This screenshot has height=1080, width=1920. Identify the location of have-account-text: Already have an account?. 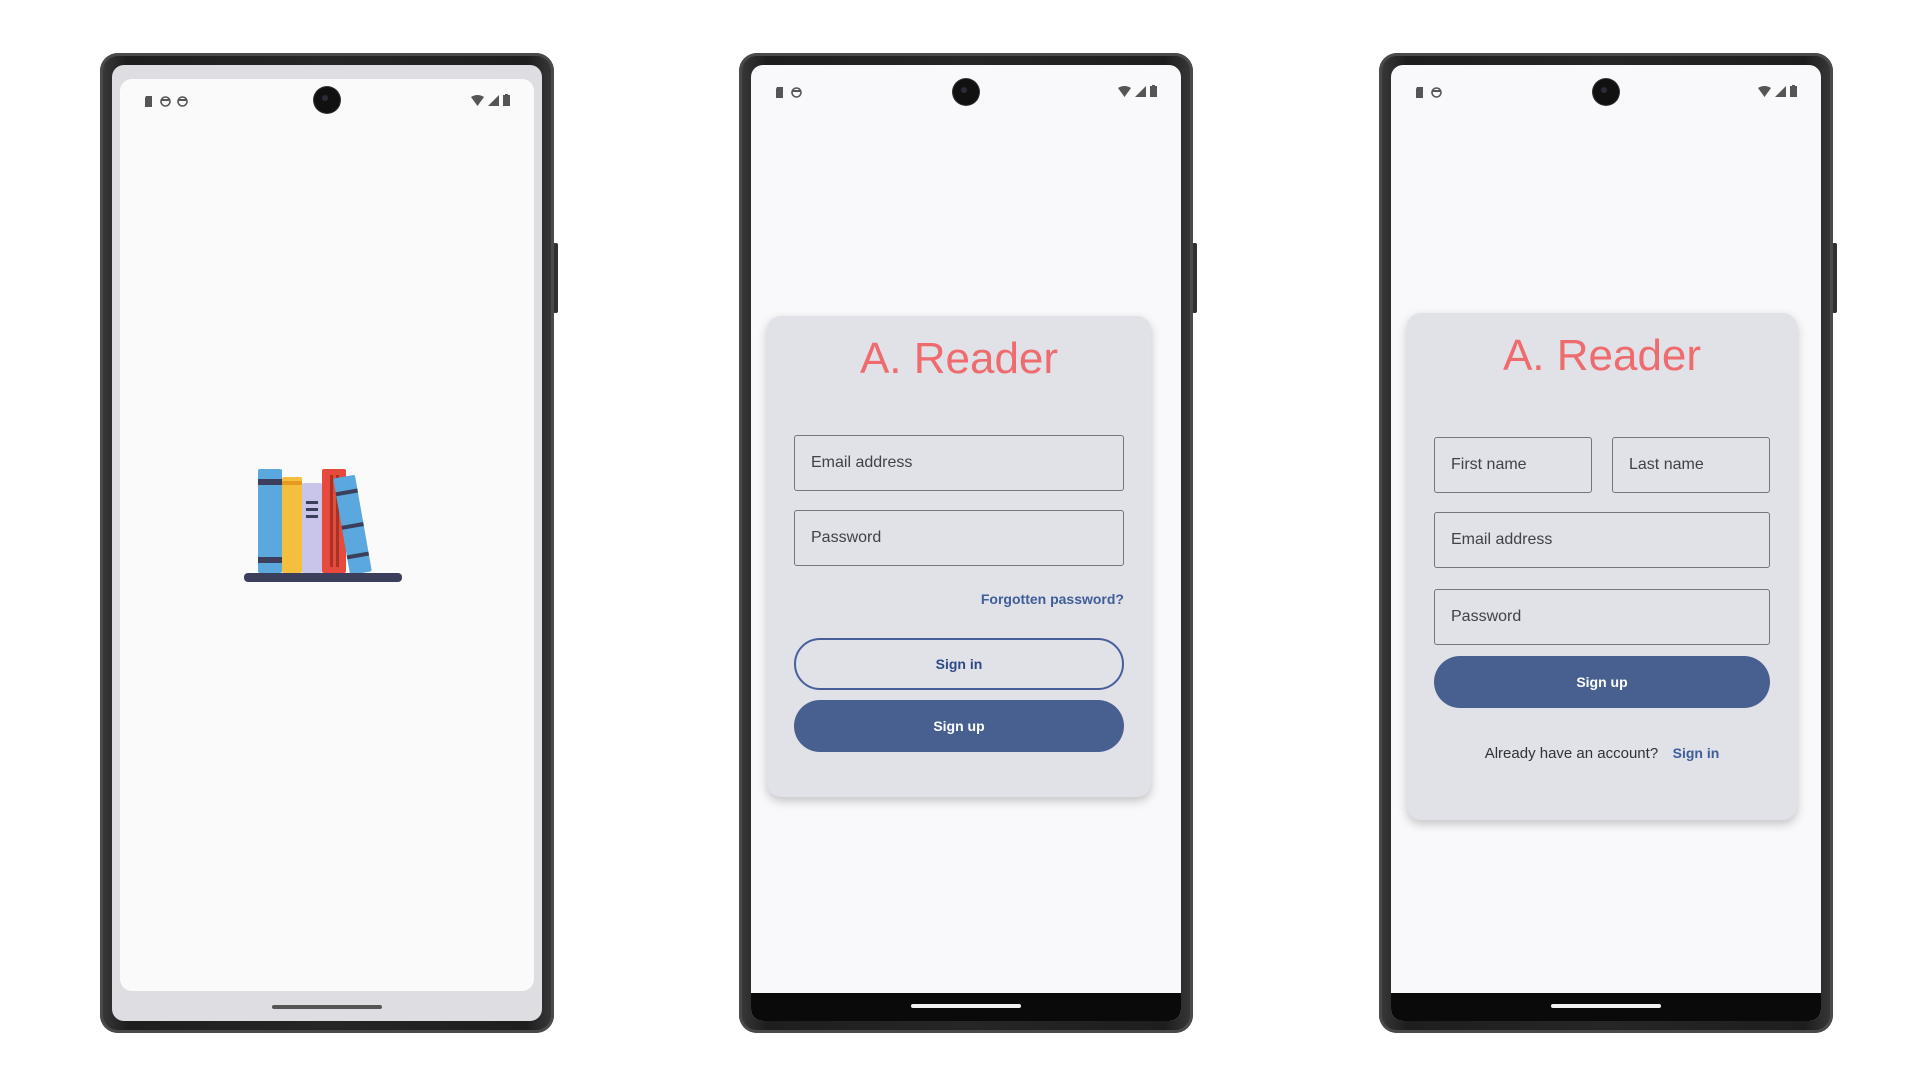
(1571, 753).